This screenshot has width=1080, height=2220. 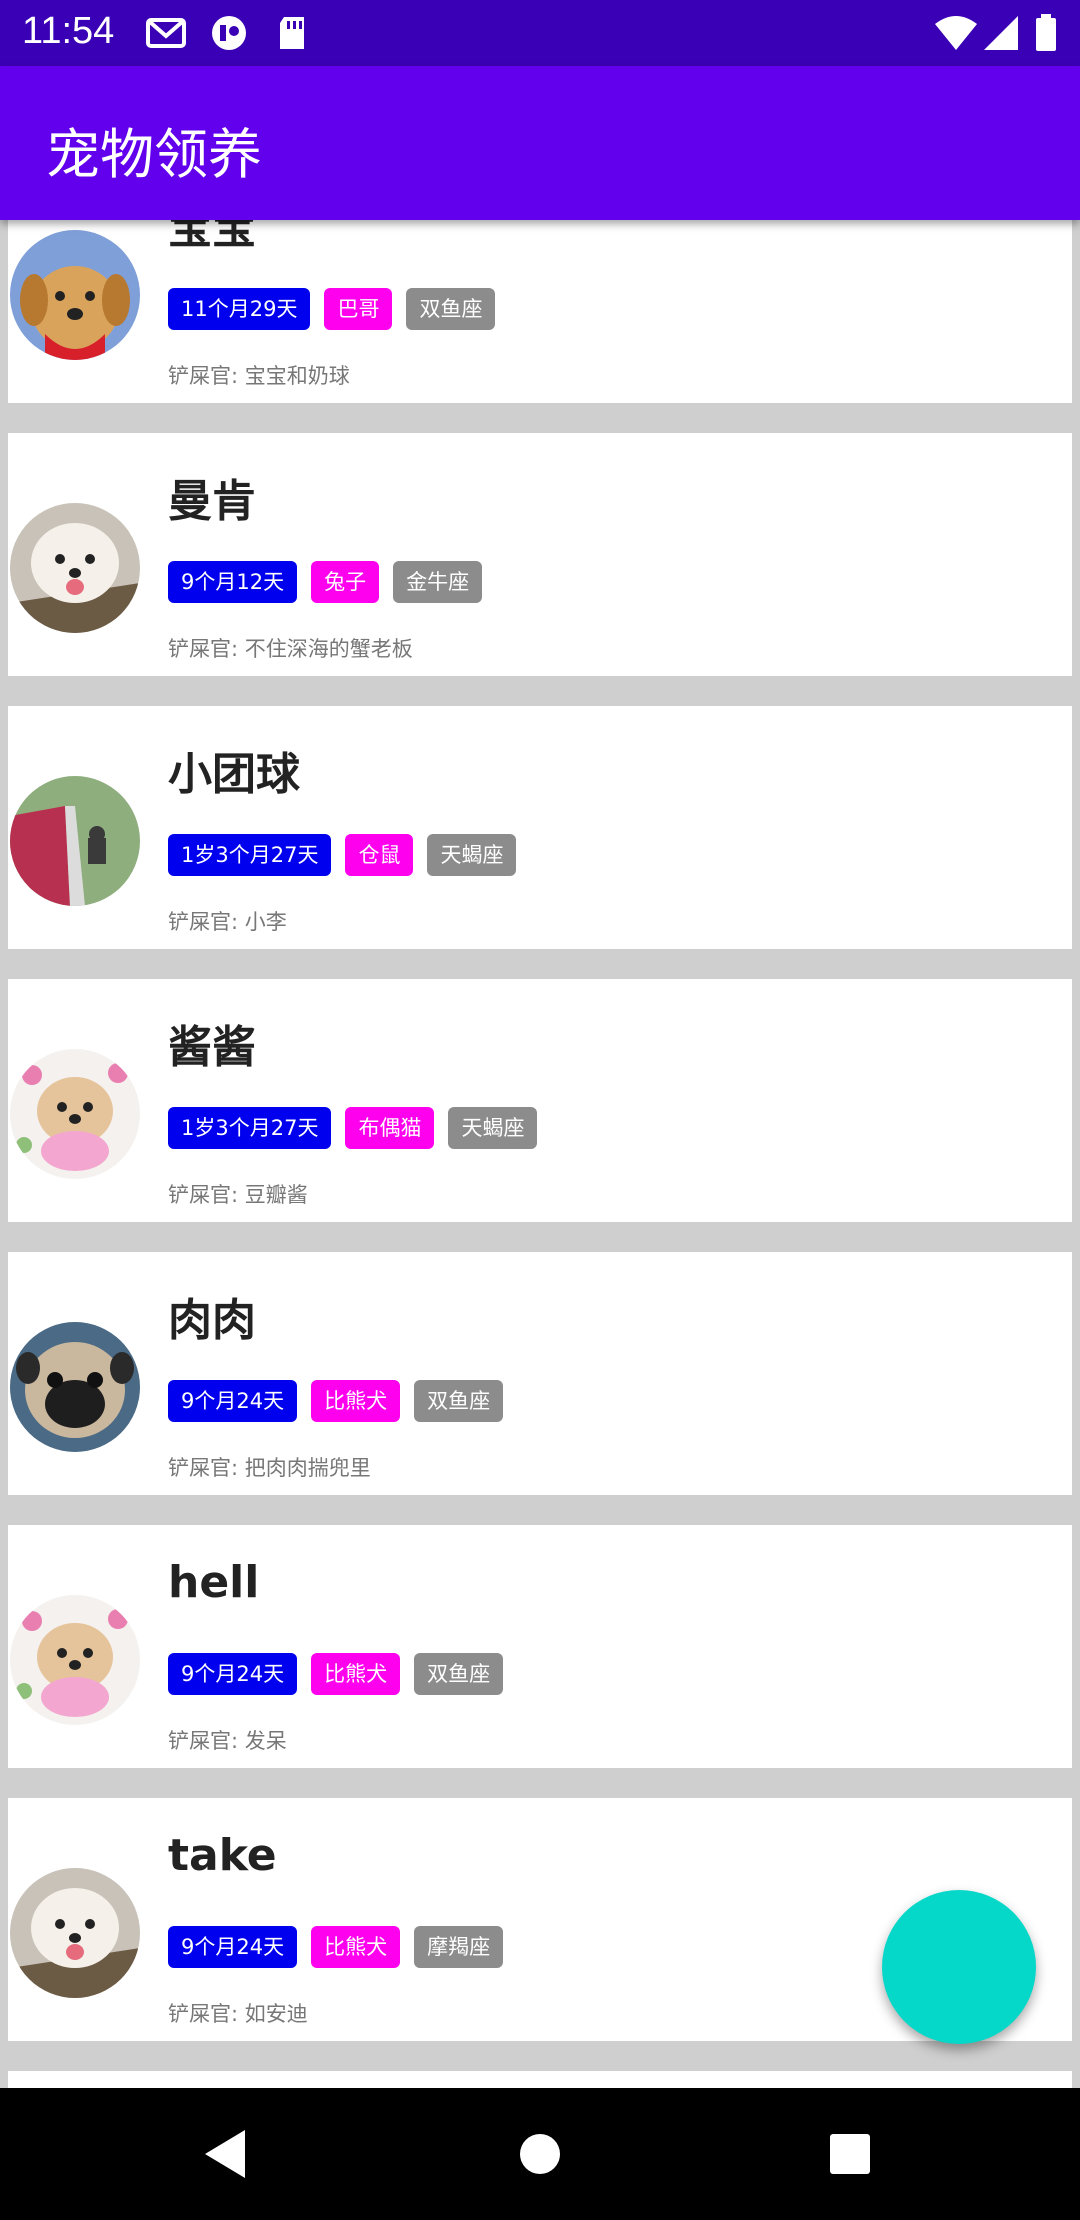 I want to click on battery-icon, so click(x=1046, y=32).